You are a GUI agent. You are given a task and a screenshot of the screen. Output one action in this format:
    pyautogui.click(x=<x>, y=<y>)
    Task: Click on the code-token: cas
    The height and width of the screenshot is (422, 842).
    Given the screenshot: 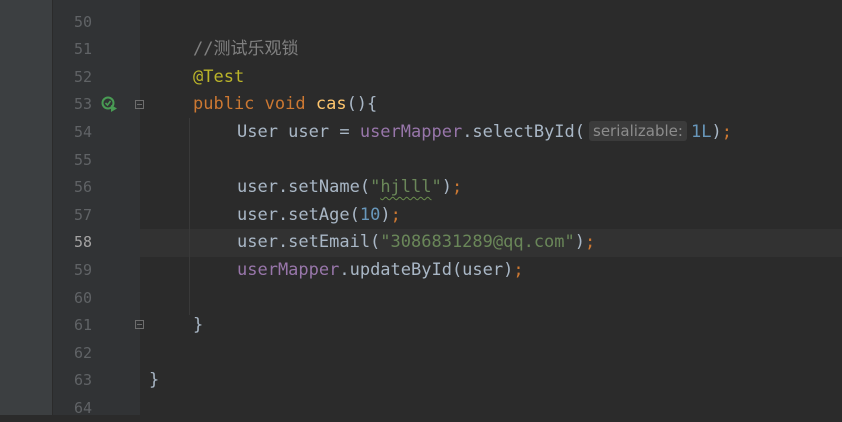 What is the action you would take?
    pyautogui.click(x=331, y=104)
    